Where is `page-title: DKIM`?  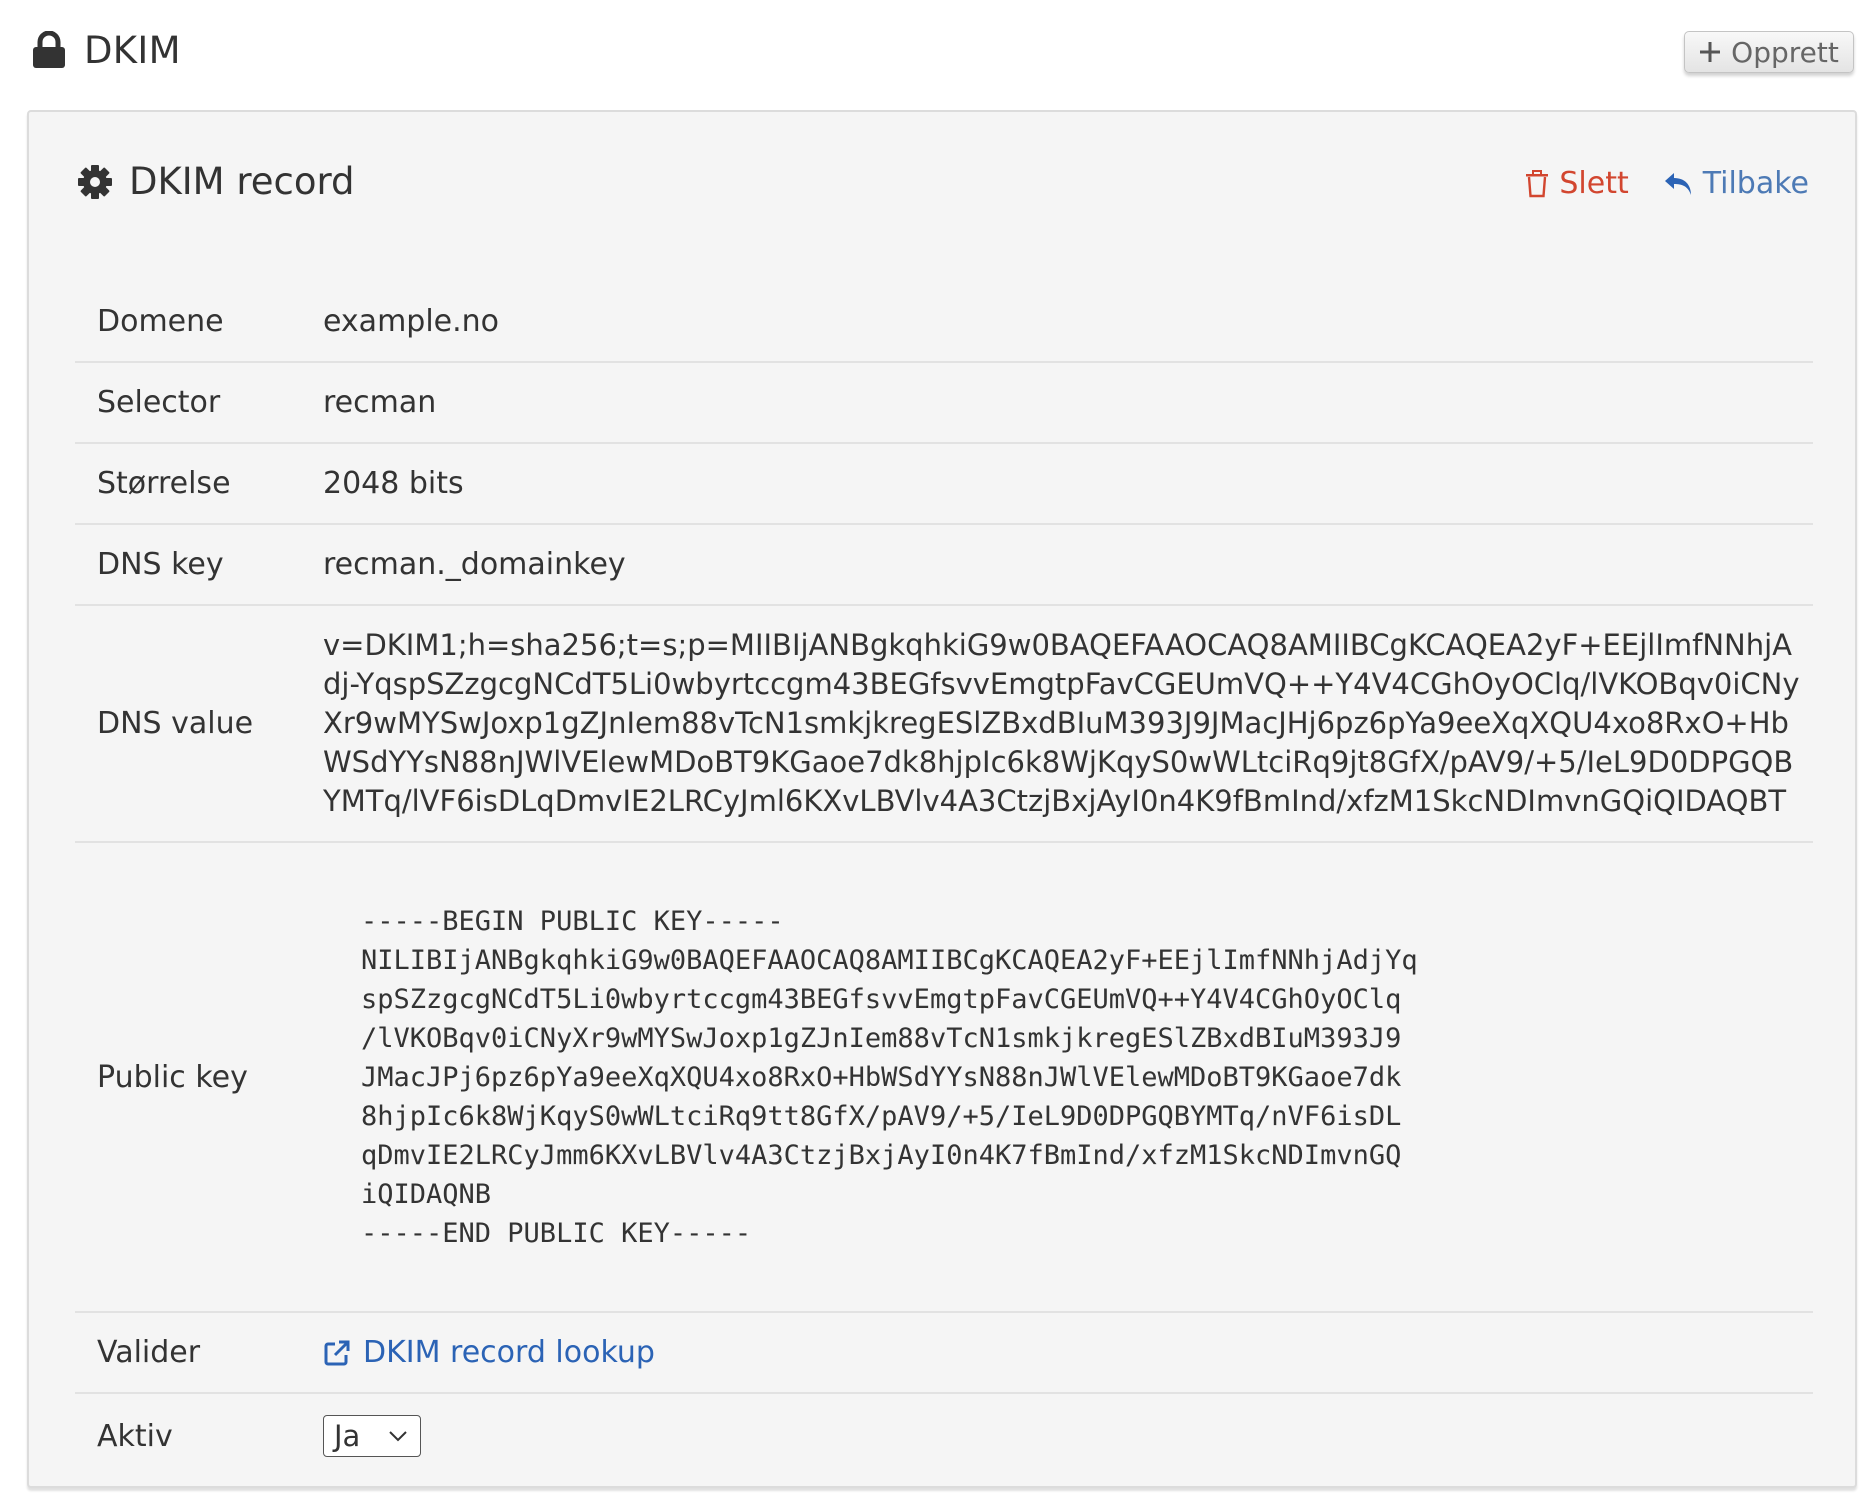 page-title: DKIM is located at coordinates (106, 50).